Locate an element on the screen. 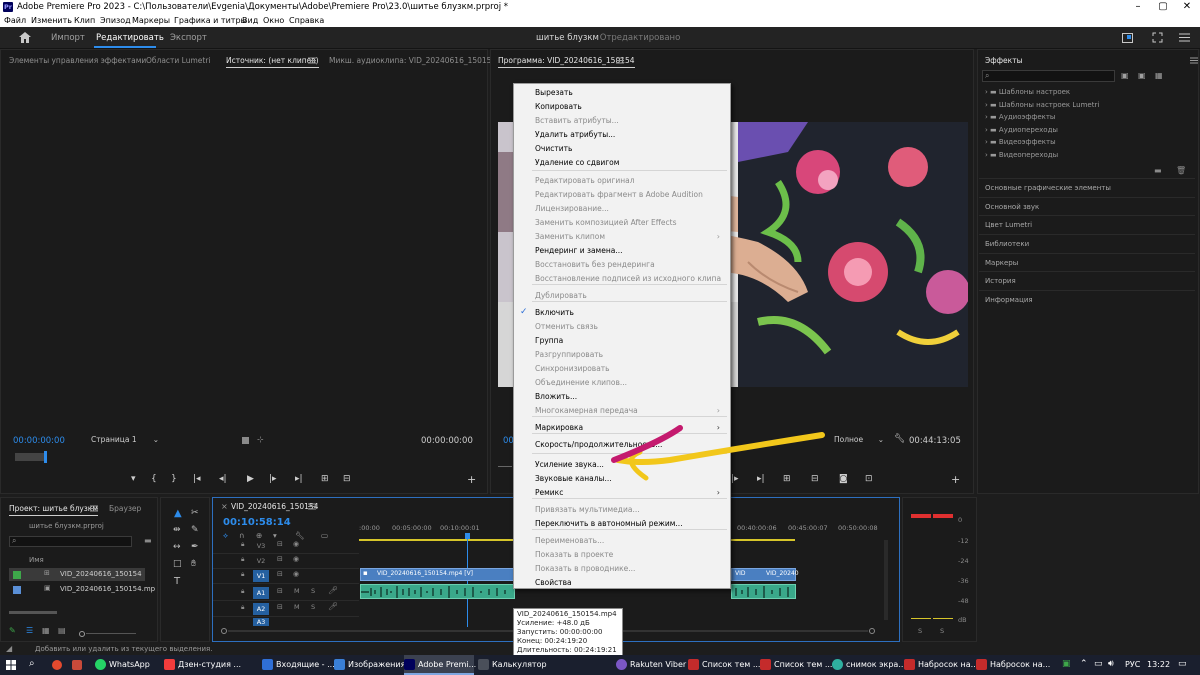 The height and width of the screenshot is (675, 1200). zoom-slider-track is located at coordinates (111, 633).